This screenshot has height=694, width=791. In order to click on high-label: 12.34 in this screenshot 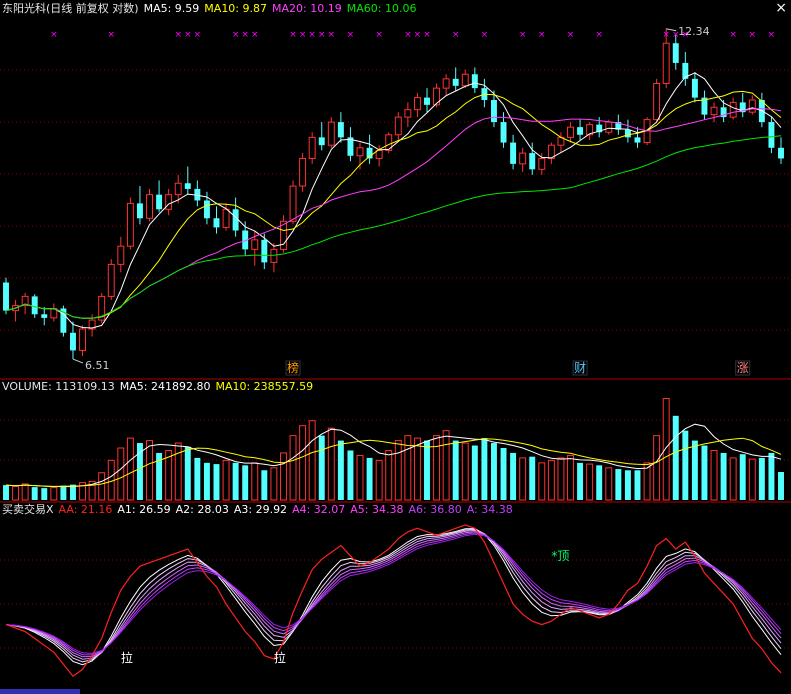, I will do `click(694, 31)`.